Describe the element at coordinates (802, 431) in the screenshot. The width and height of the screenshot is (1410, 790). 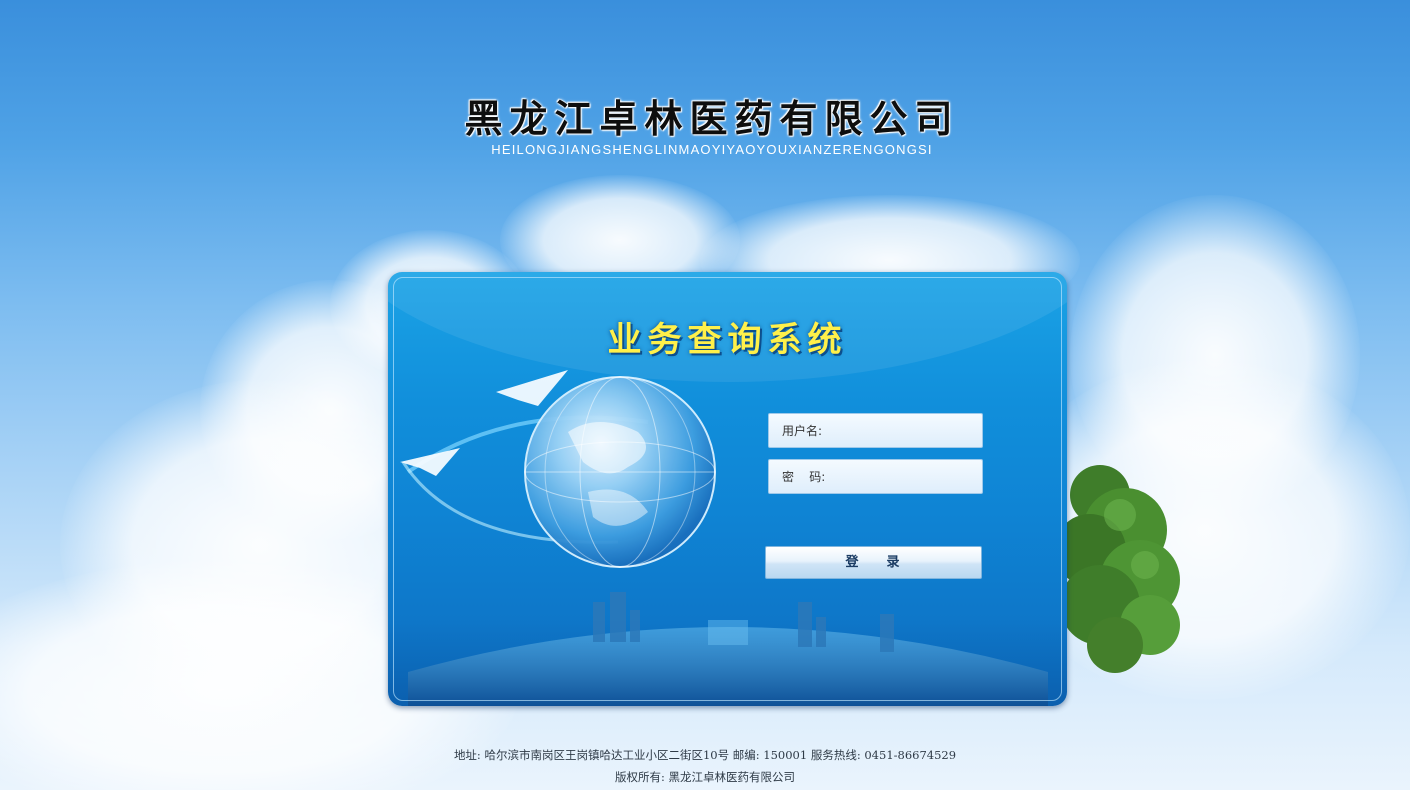
I see `username-label: 用户名:` at that location.